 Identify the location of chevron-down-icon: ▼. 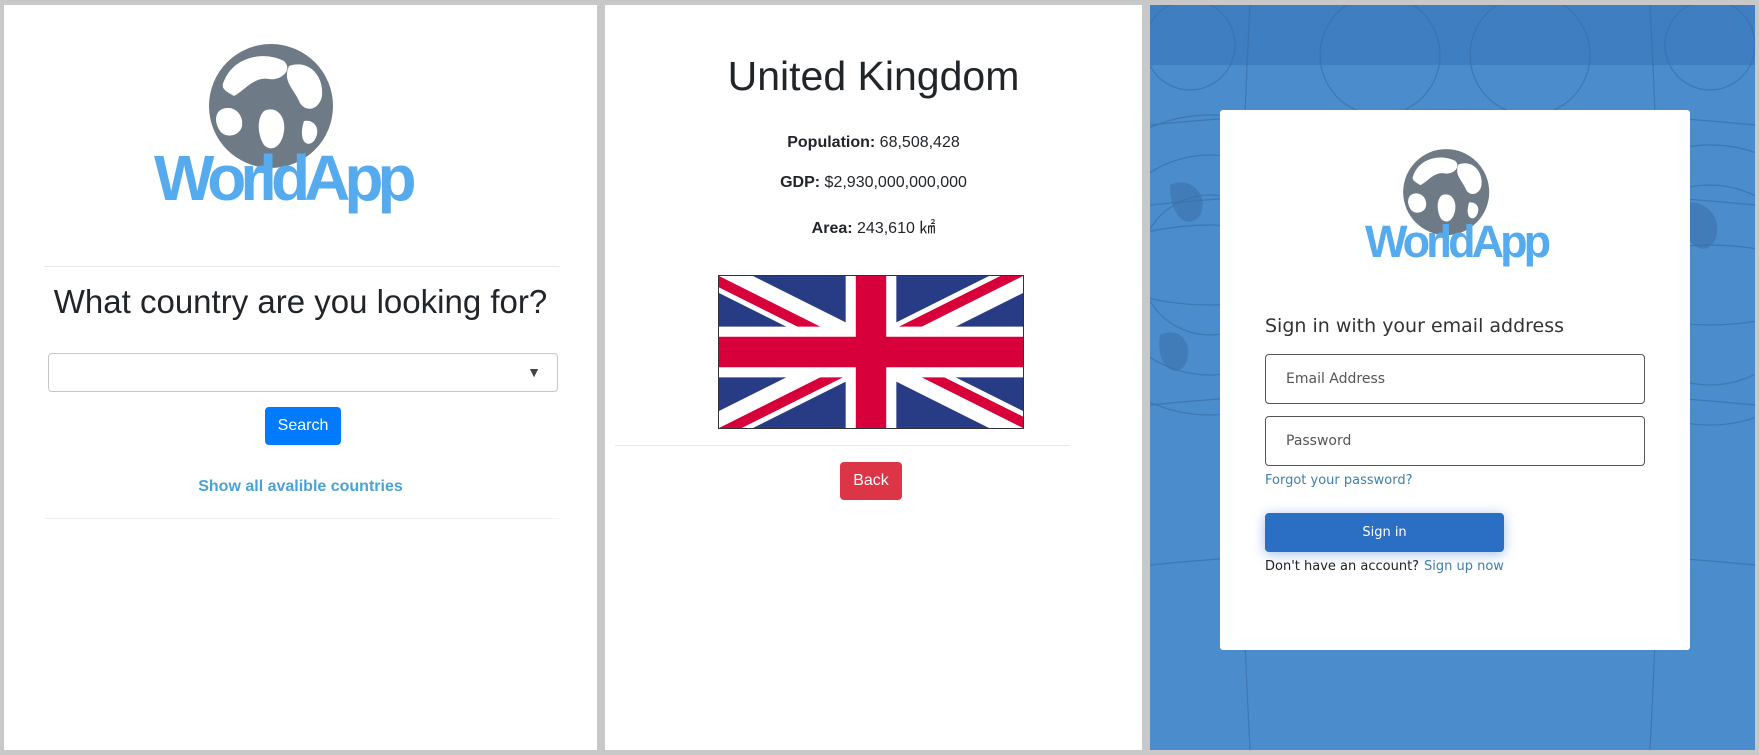
(534, 372).